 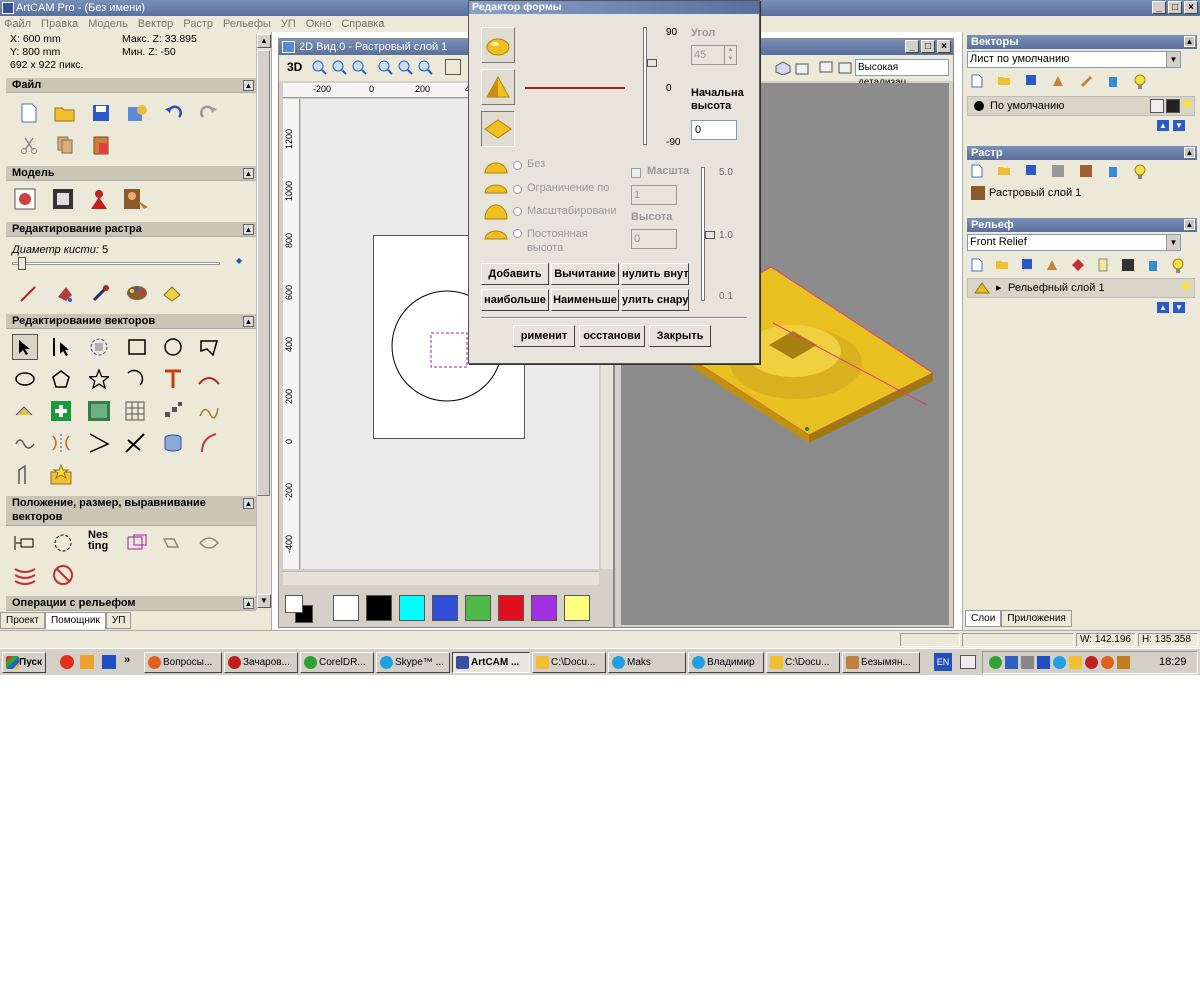 What do you see at coordinates (22, 620) in the screenshot?
I see `tab-project: Проект` at bounding box center [22, 620].